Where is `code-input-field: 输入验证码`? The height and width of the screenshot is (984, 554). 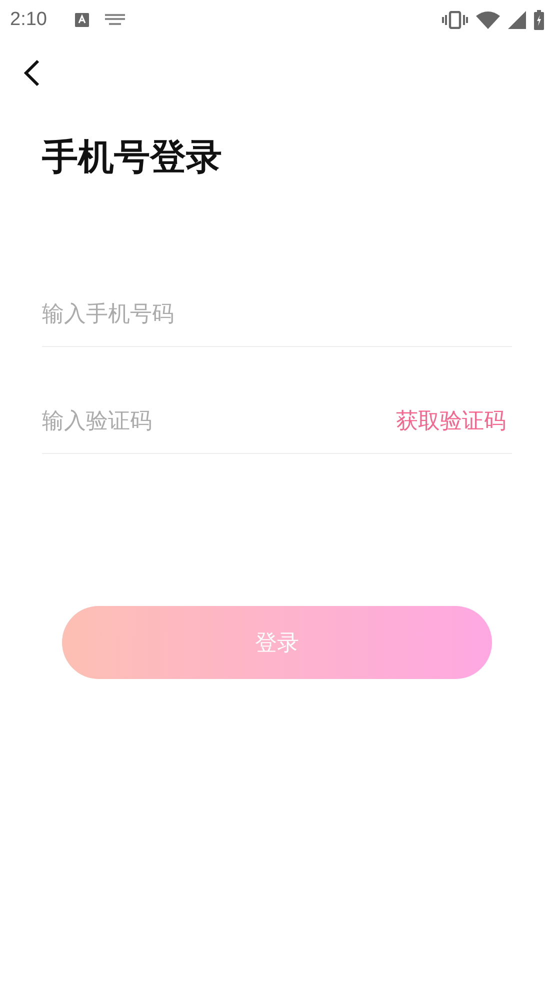 code-input-field: 输入验证码 is located at coordinates (219, 421).